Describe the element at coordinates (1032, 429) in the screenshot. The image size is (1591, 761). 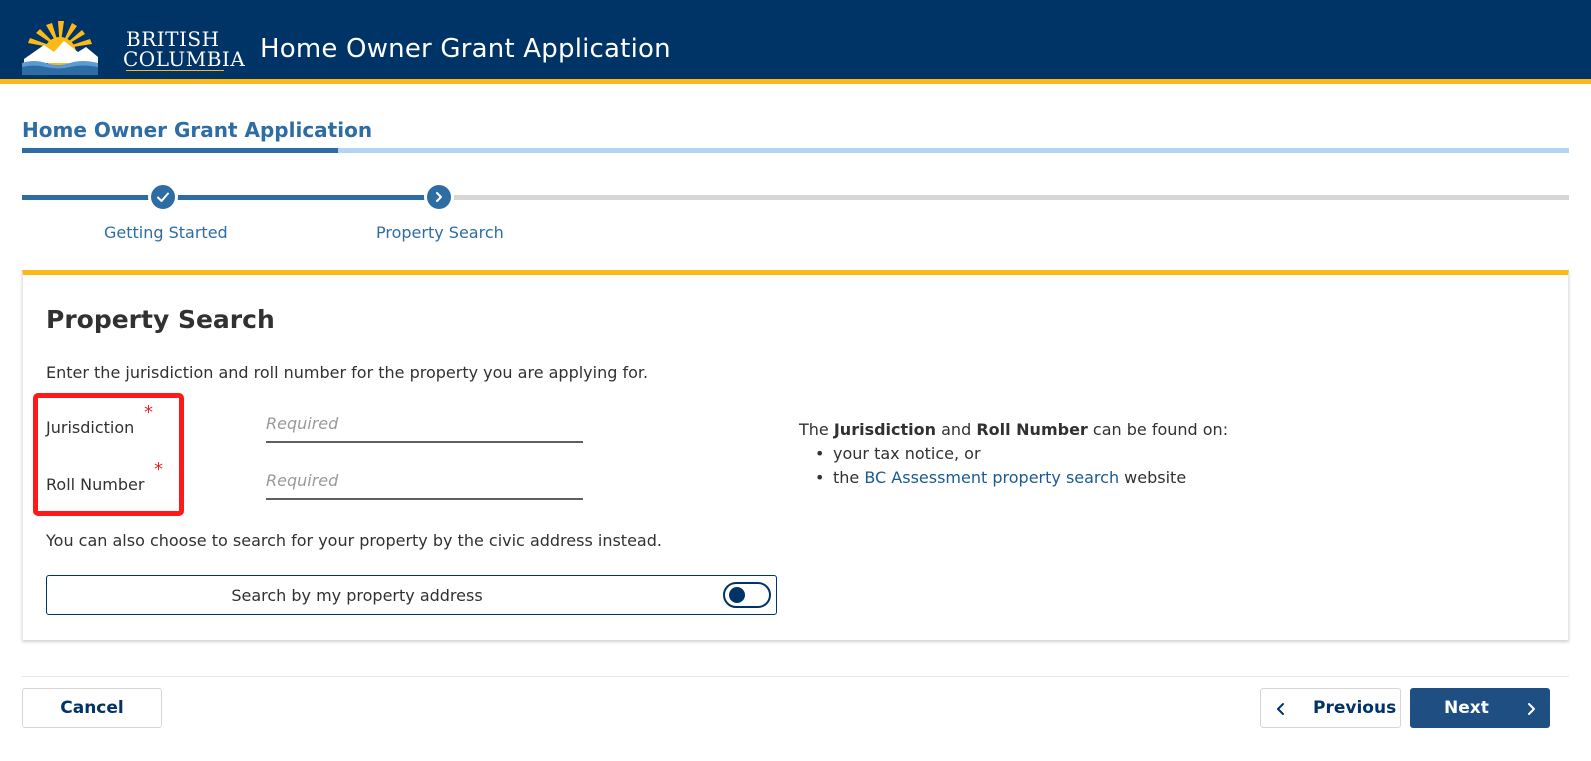
I see `info-term-roll-number: Roll Number` at that location.